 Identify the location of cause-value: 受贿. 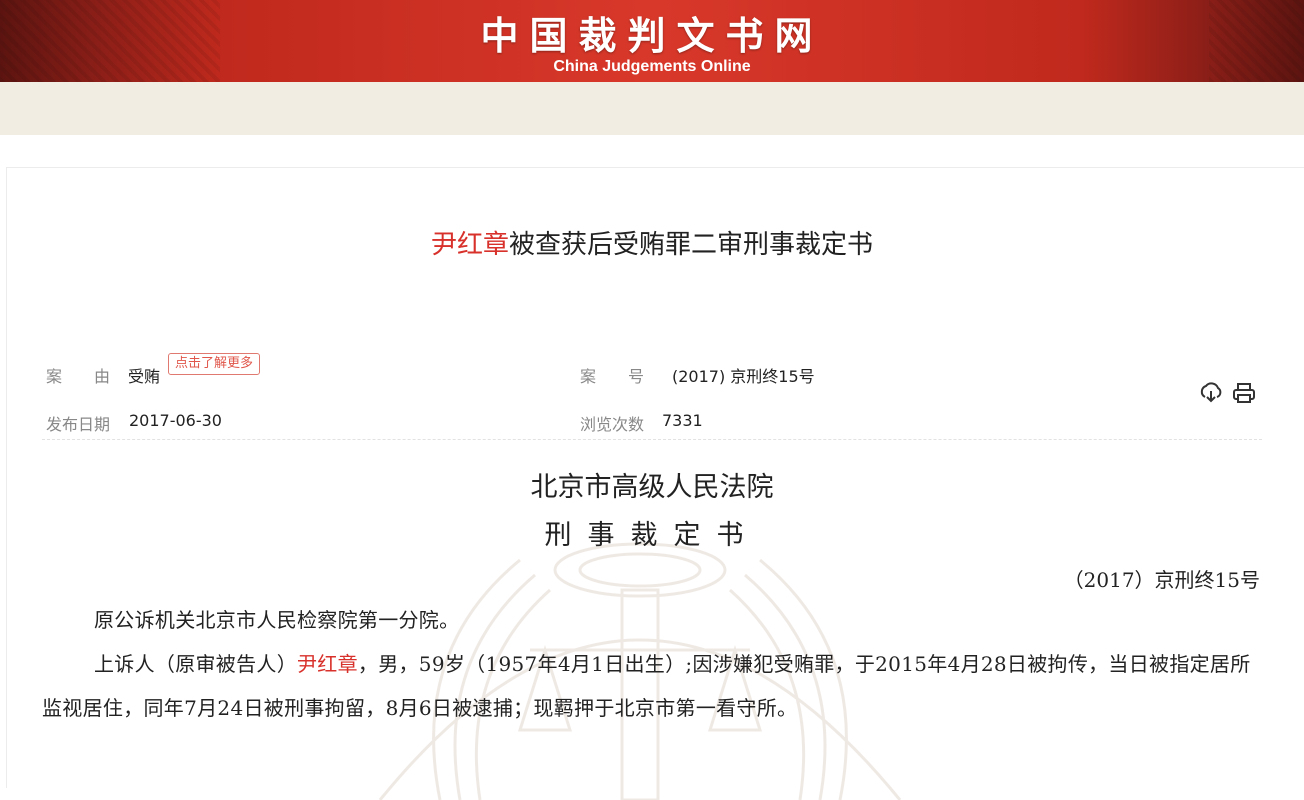
(144, 376).